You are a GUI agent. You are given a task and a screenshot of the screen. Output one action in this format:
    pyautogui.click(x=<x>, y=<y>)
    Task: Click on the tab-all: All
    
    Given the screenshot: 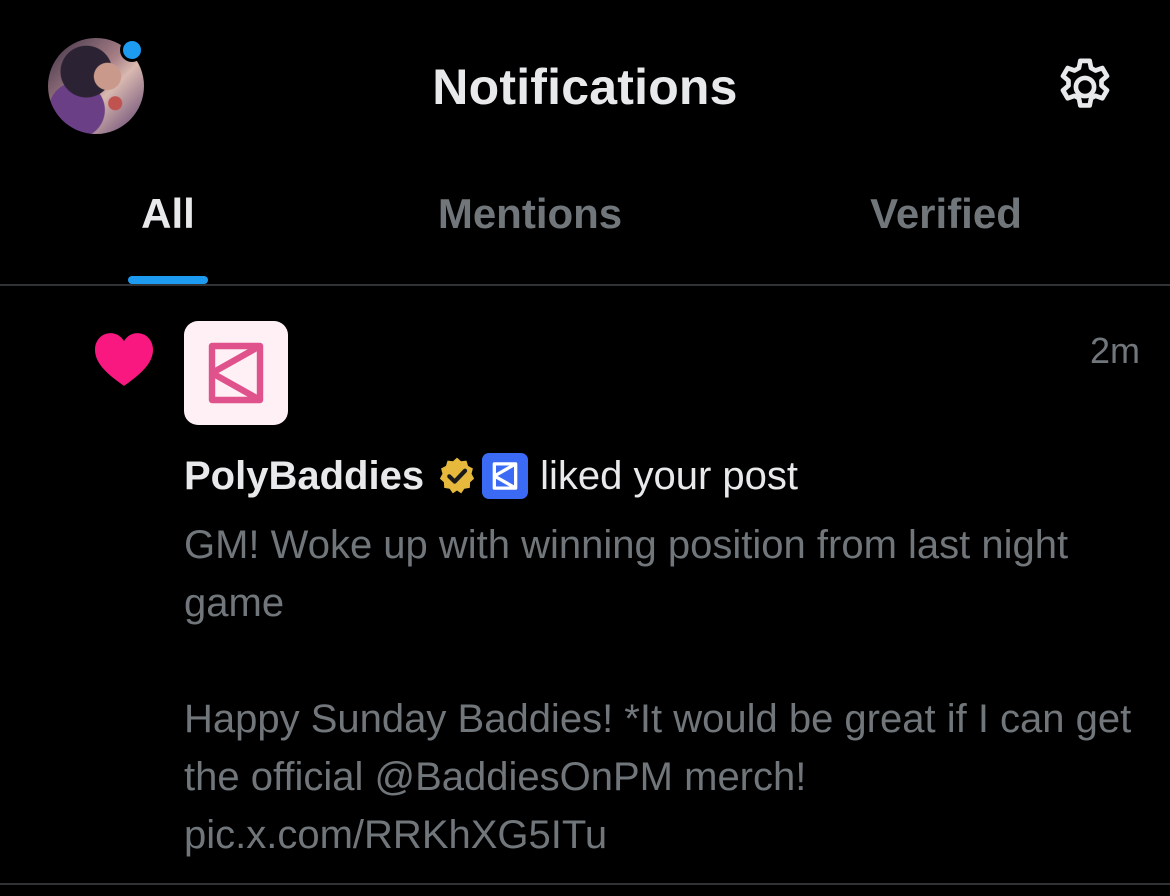 What is the action you would take?
    pyautogui.click(x=168, y=214)
    